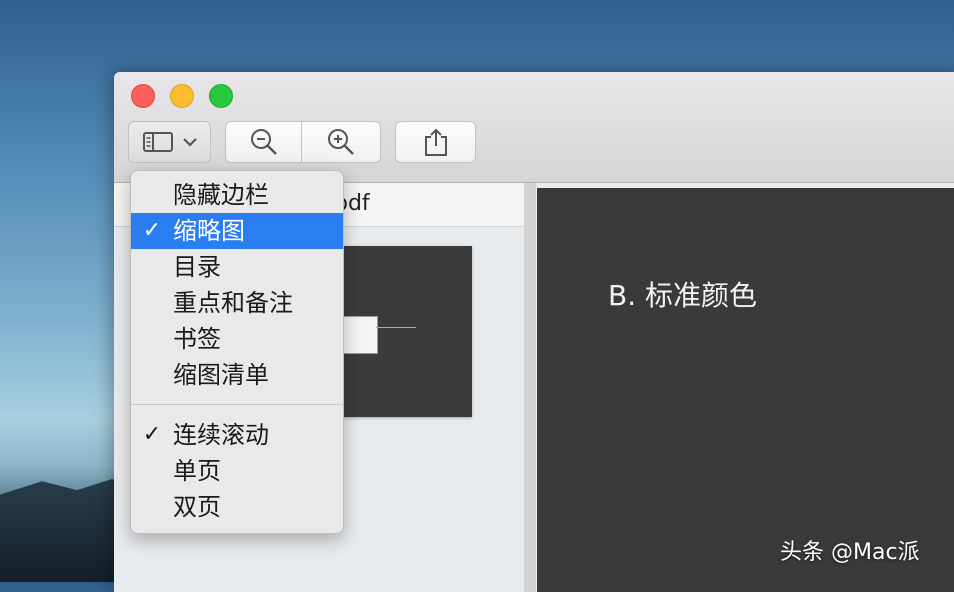 This screenshot has width=954, height=592. Describe the element at coordinates (197, 507) in the screenshot. I see `menu-item-label: 双页` at that location.